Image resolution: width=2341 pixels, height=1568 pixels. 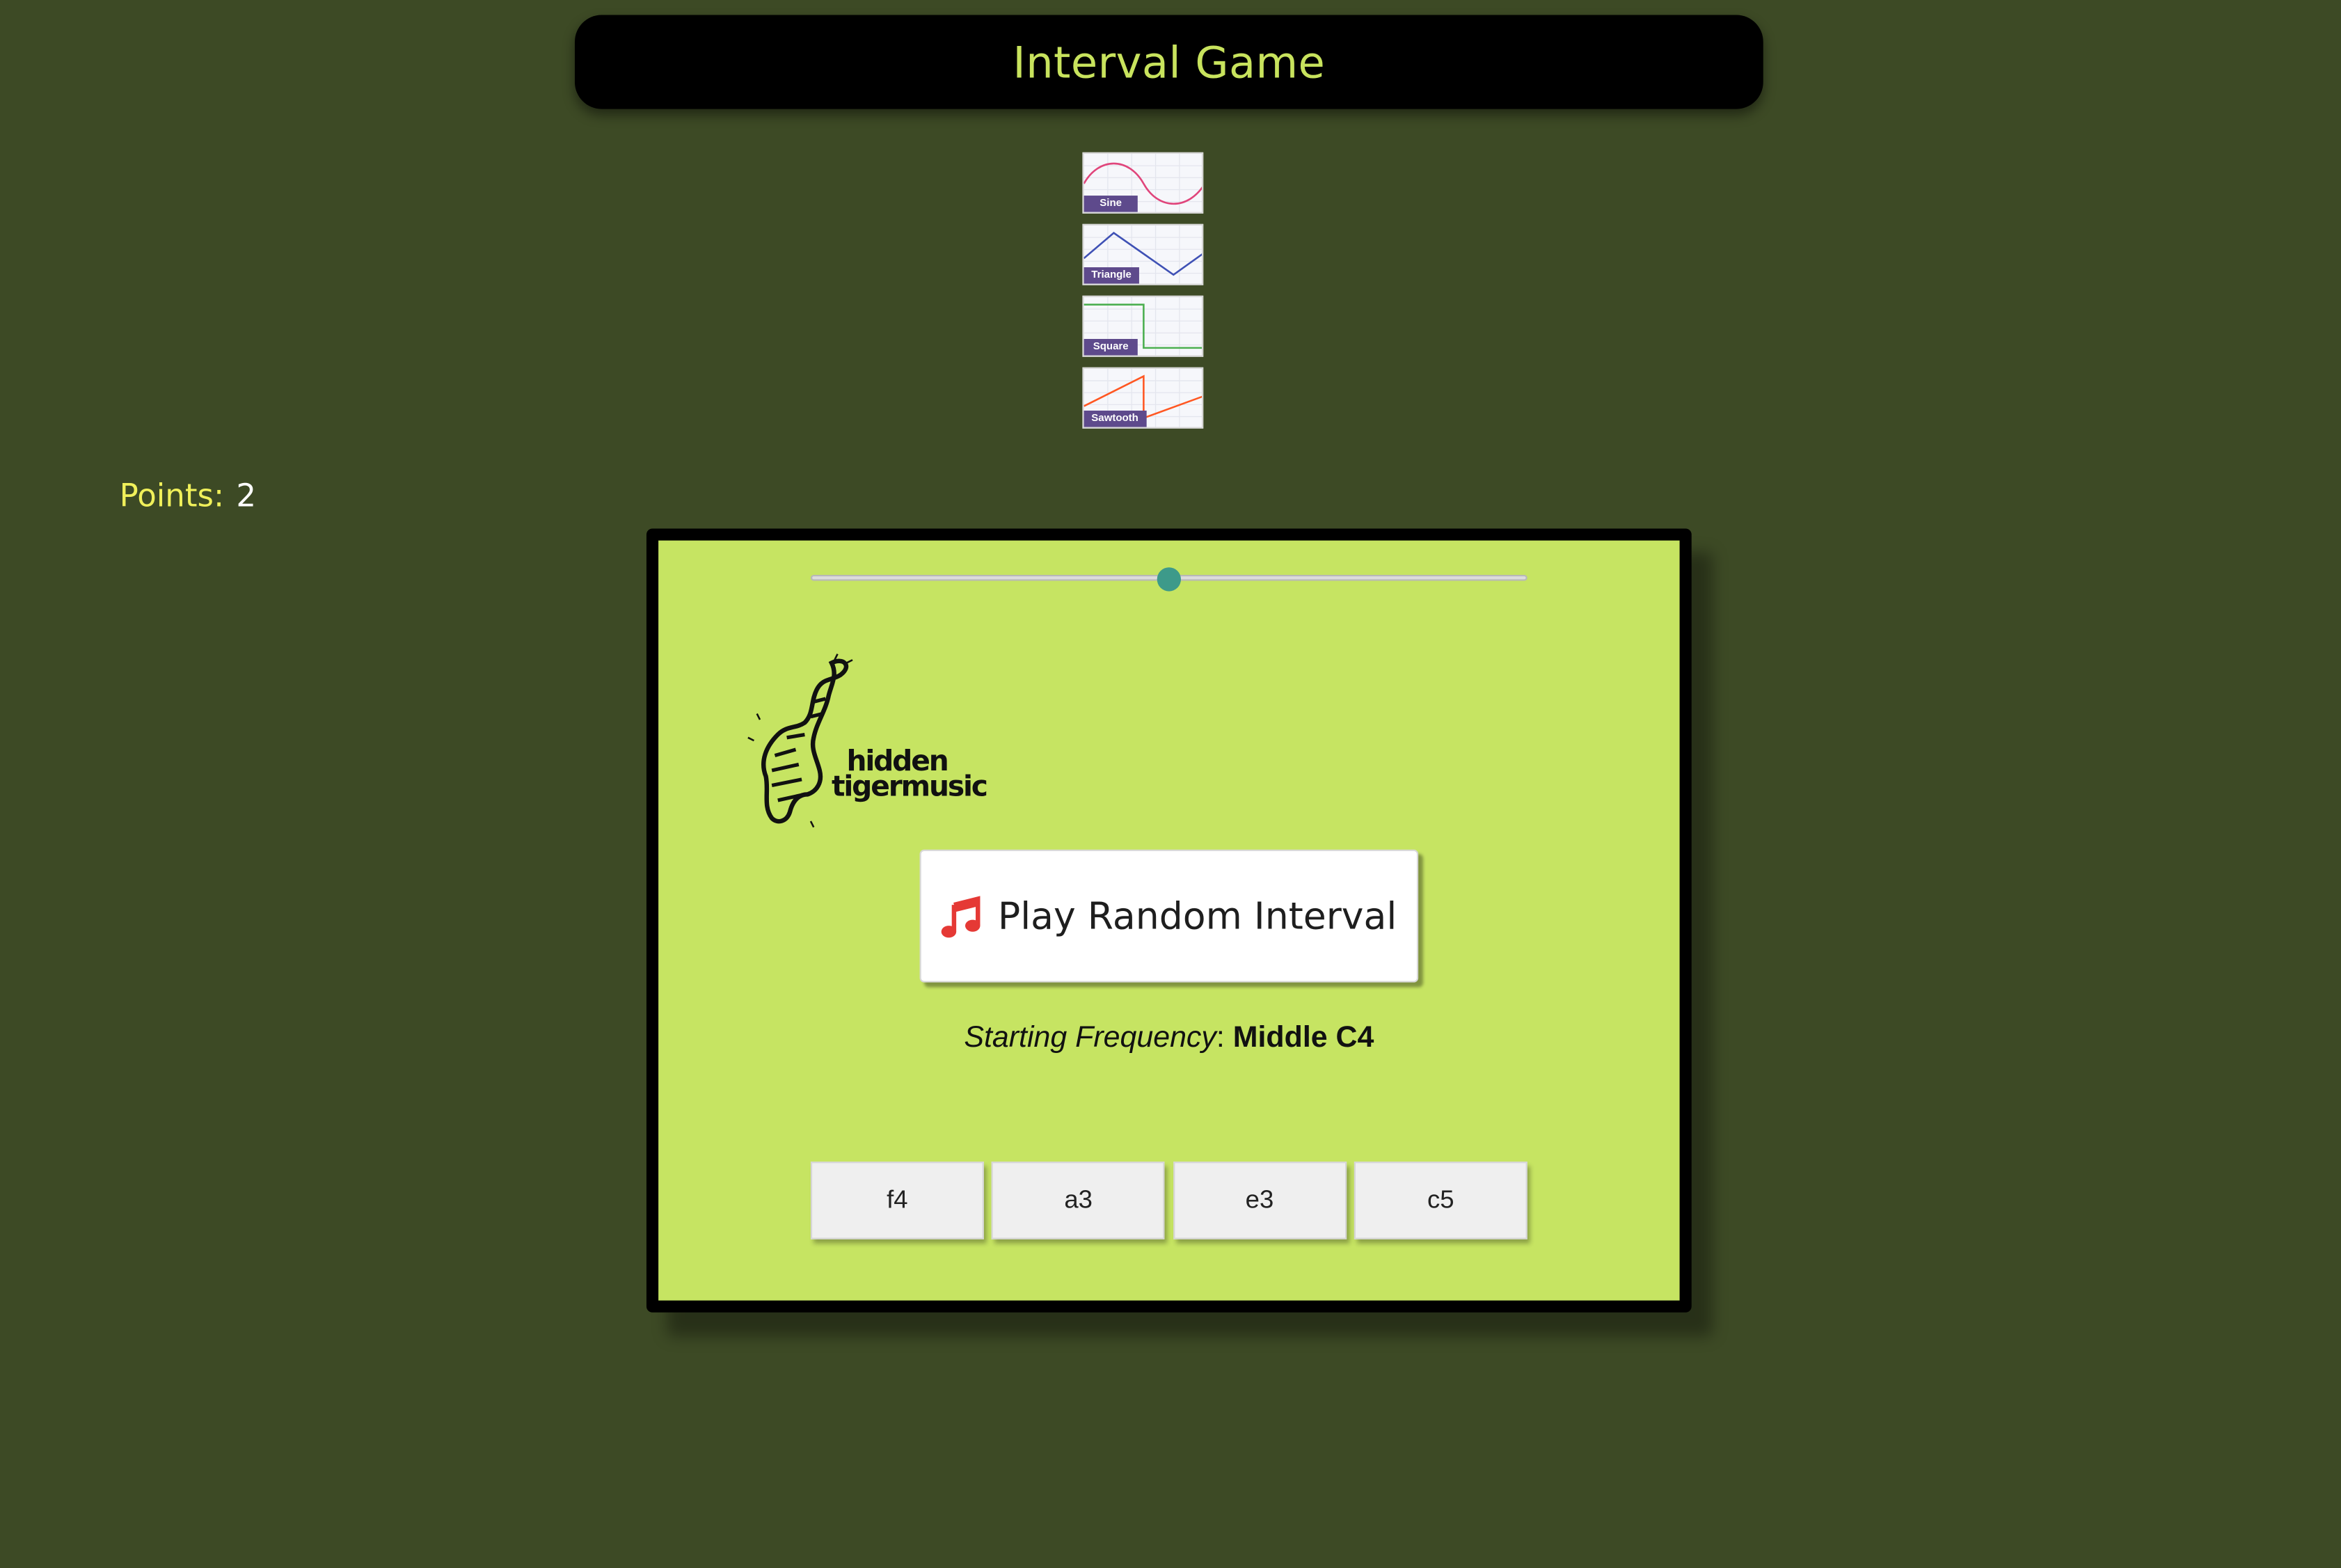 I want to click on starting-frequency: Starting Frequency: Middle C4, so click(x=1169, y=1038).